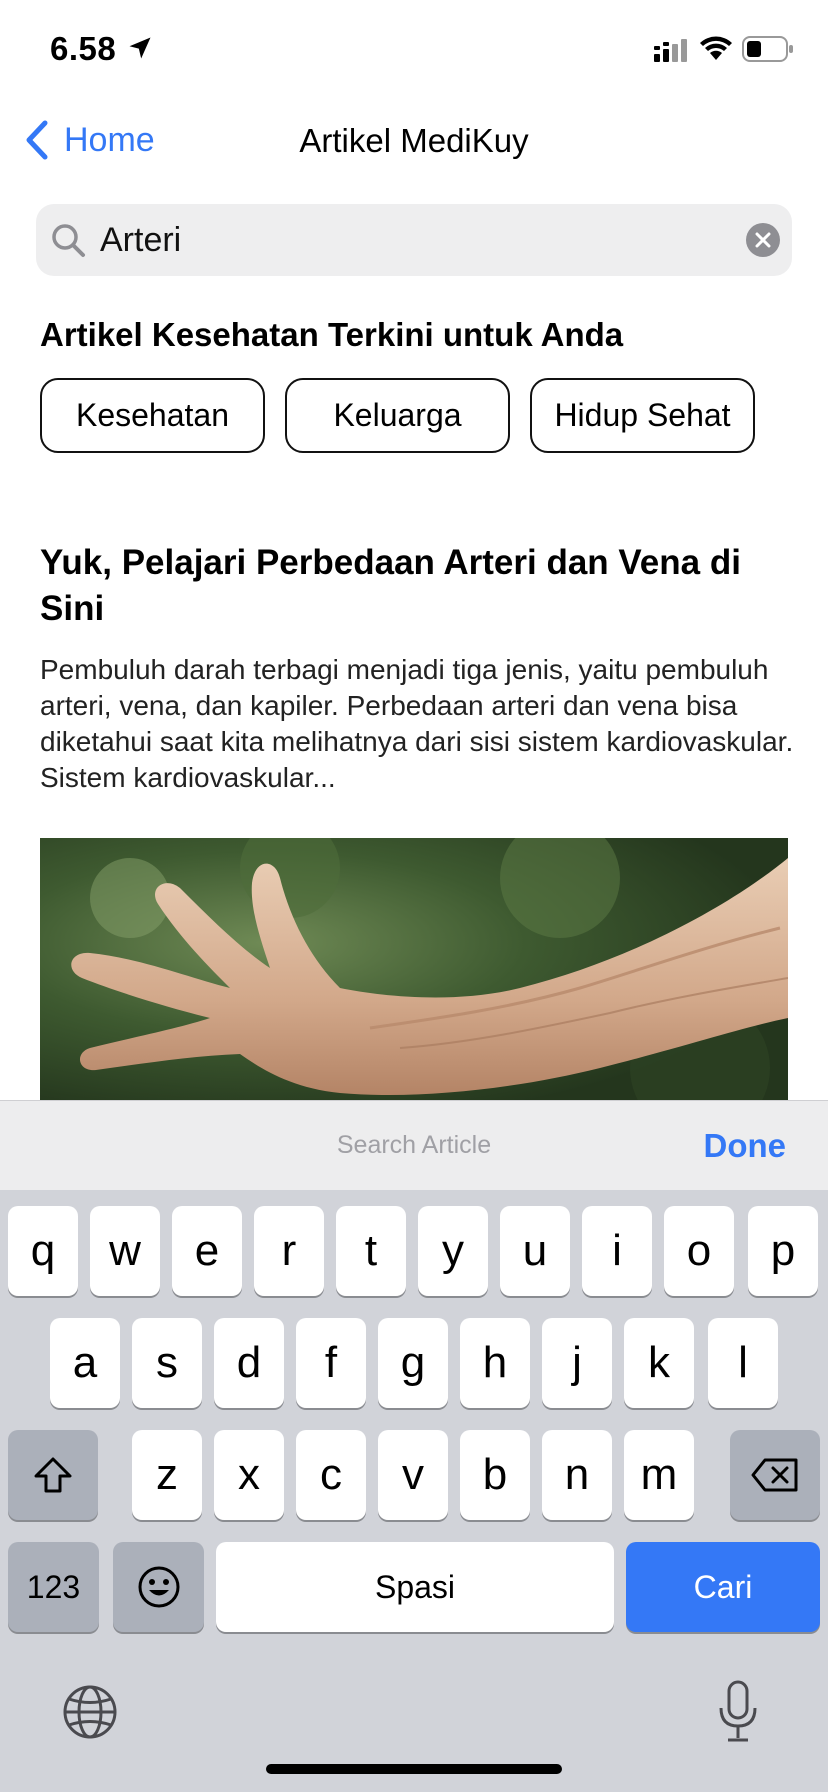 The image size is (828, 1792). Describe the element at coordinates (743, 1363) in the screenshot. I see `key-l: l` at that location.